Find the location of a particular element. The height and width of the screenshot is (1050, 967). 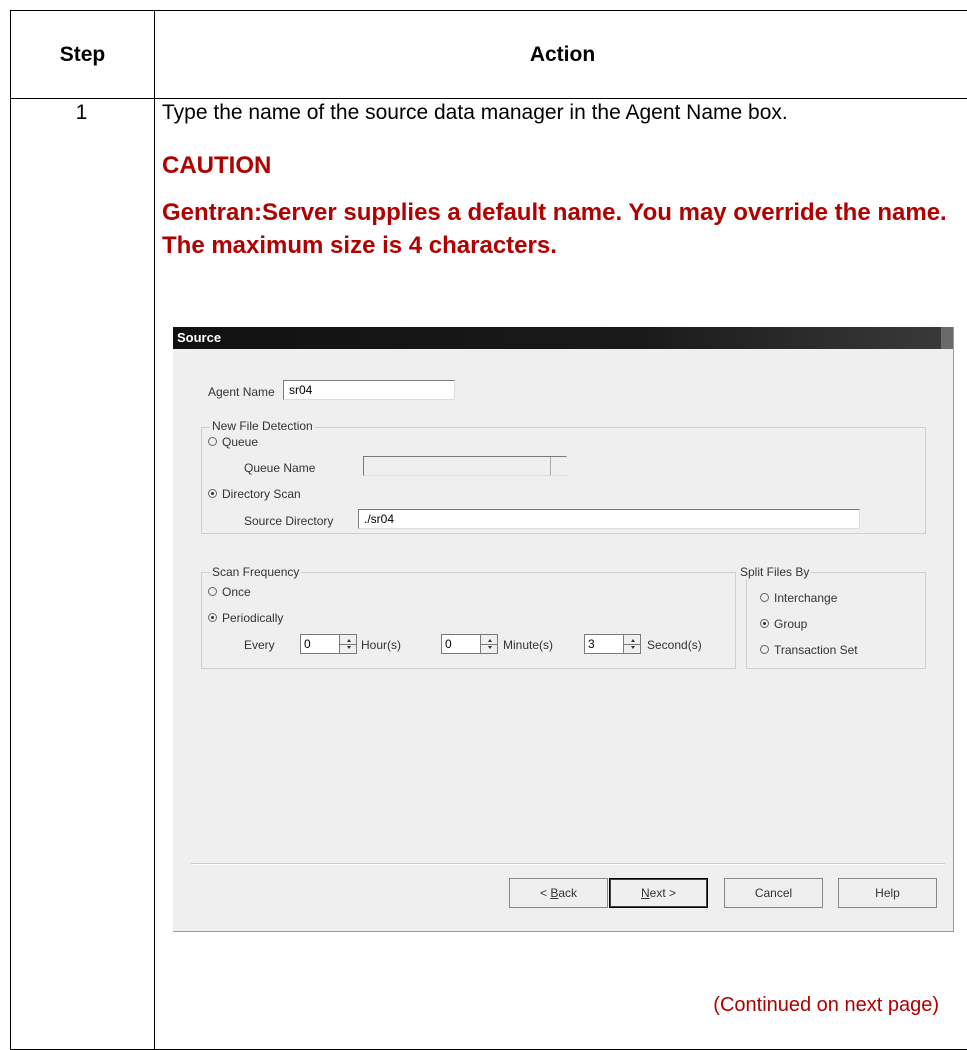

minutes-label: Minute(s) is located at coordinates (528, 645).